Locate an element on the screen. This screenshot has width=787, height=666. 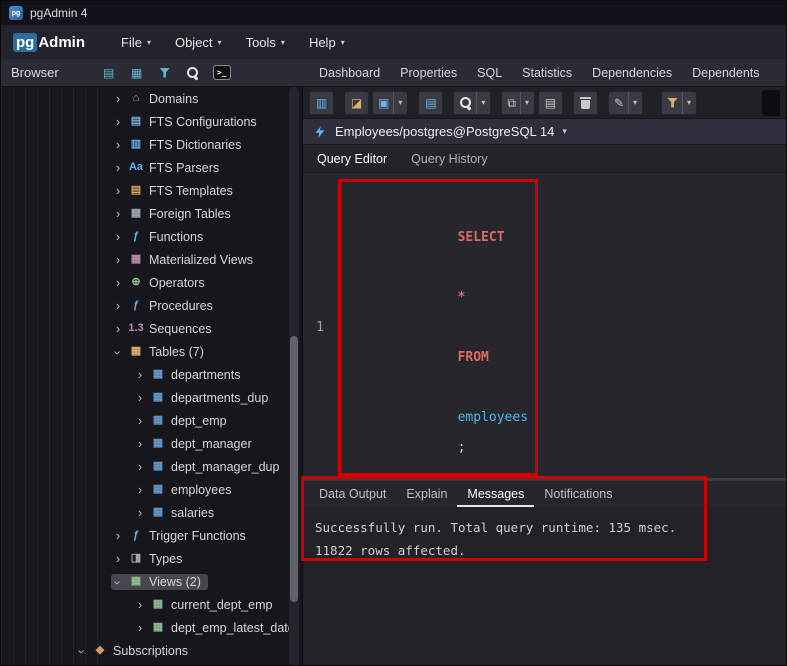
tree-item-procedures: › ƒ Procedures is located at coordinates (151, 305).